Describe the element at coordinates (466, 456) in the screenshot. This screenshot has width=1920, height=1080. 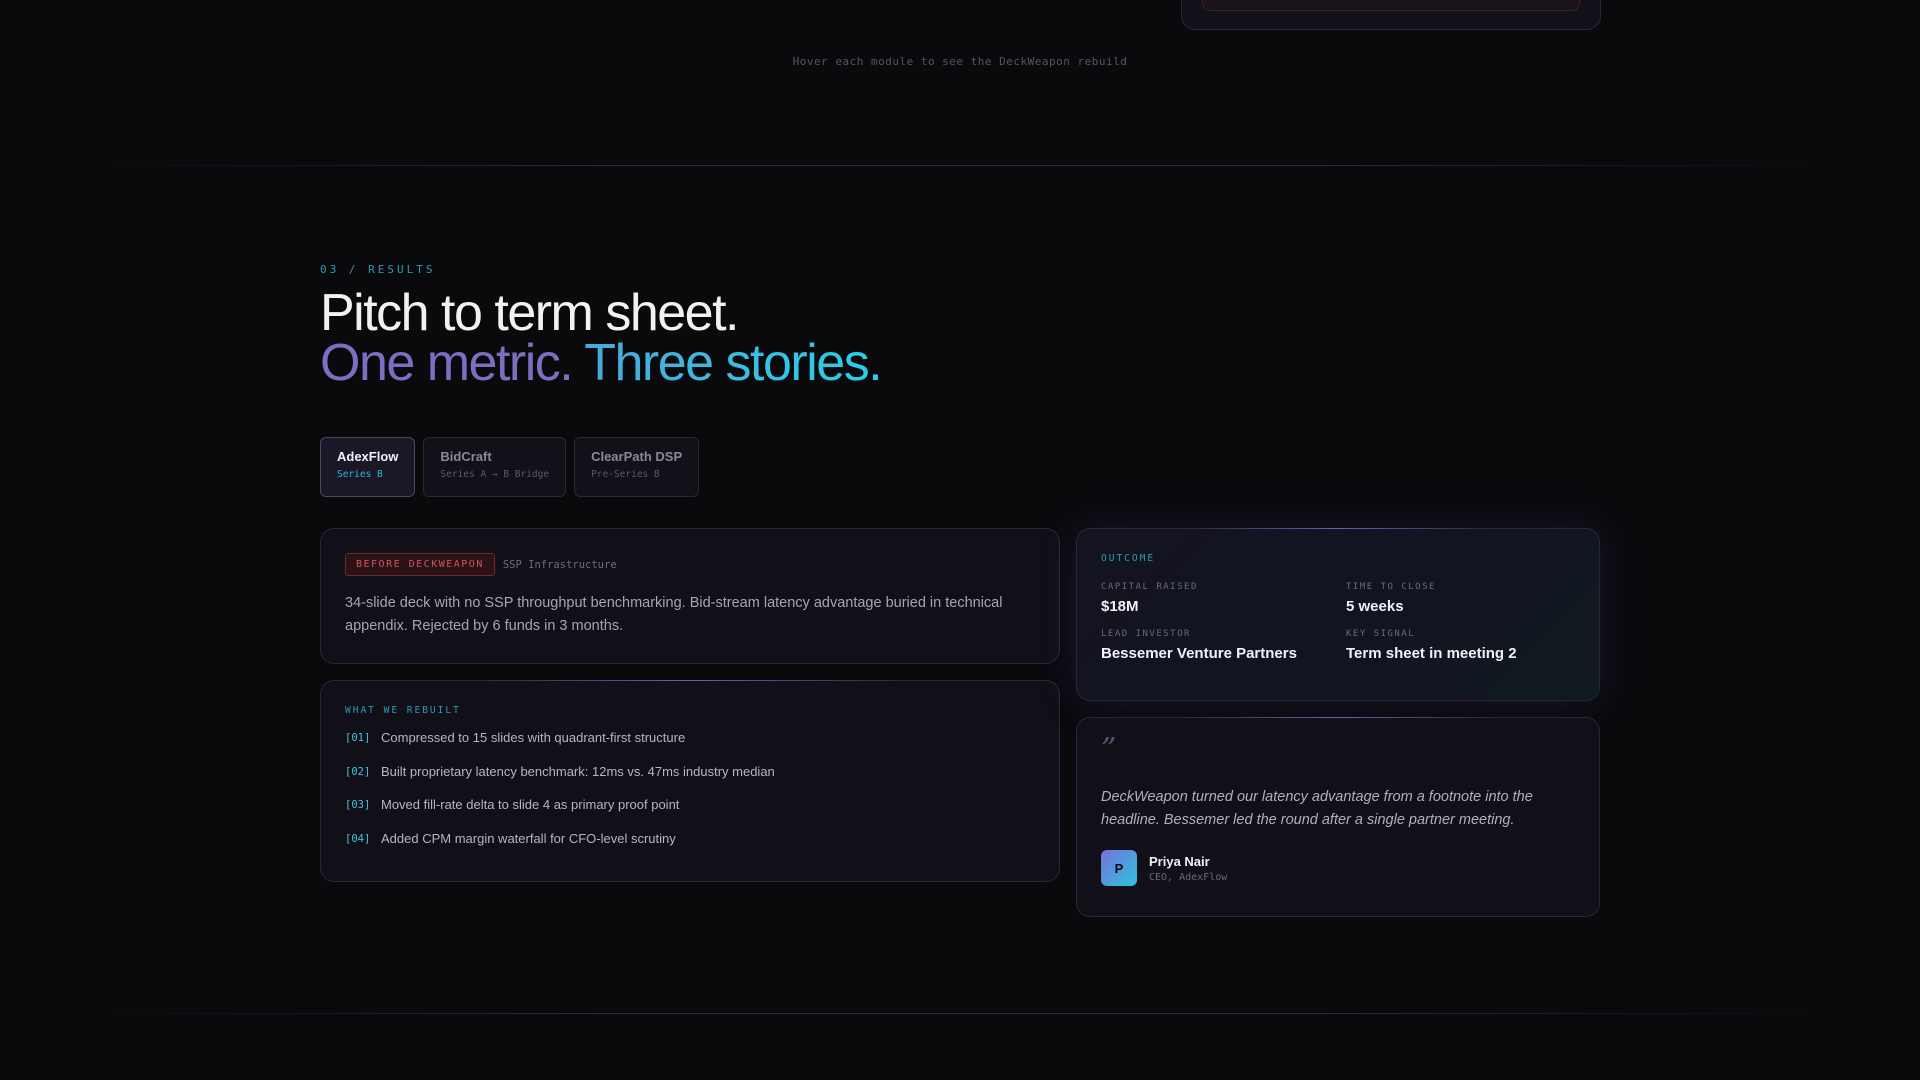
I see `tab-name: BidCraft` at that location.